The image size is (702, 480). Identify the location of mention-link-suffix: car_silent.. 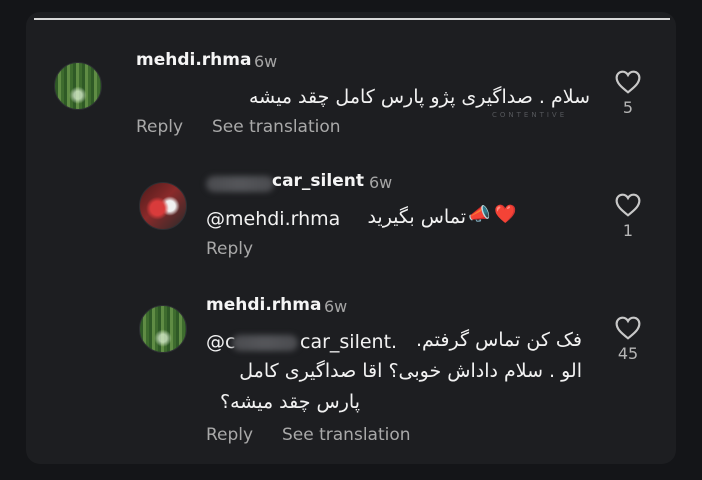
(348, 342).